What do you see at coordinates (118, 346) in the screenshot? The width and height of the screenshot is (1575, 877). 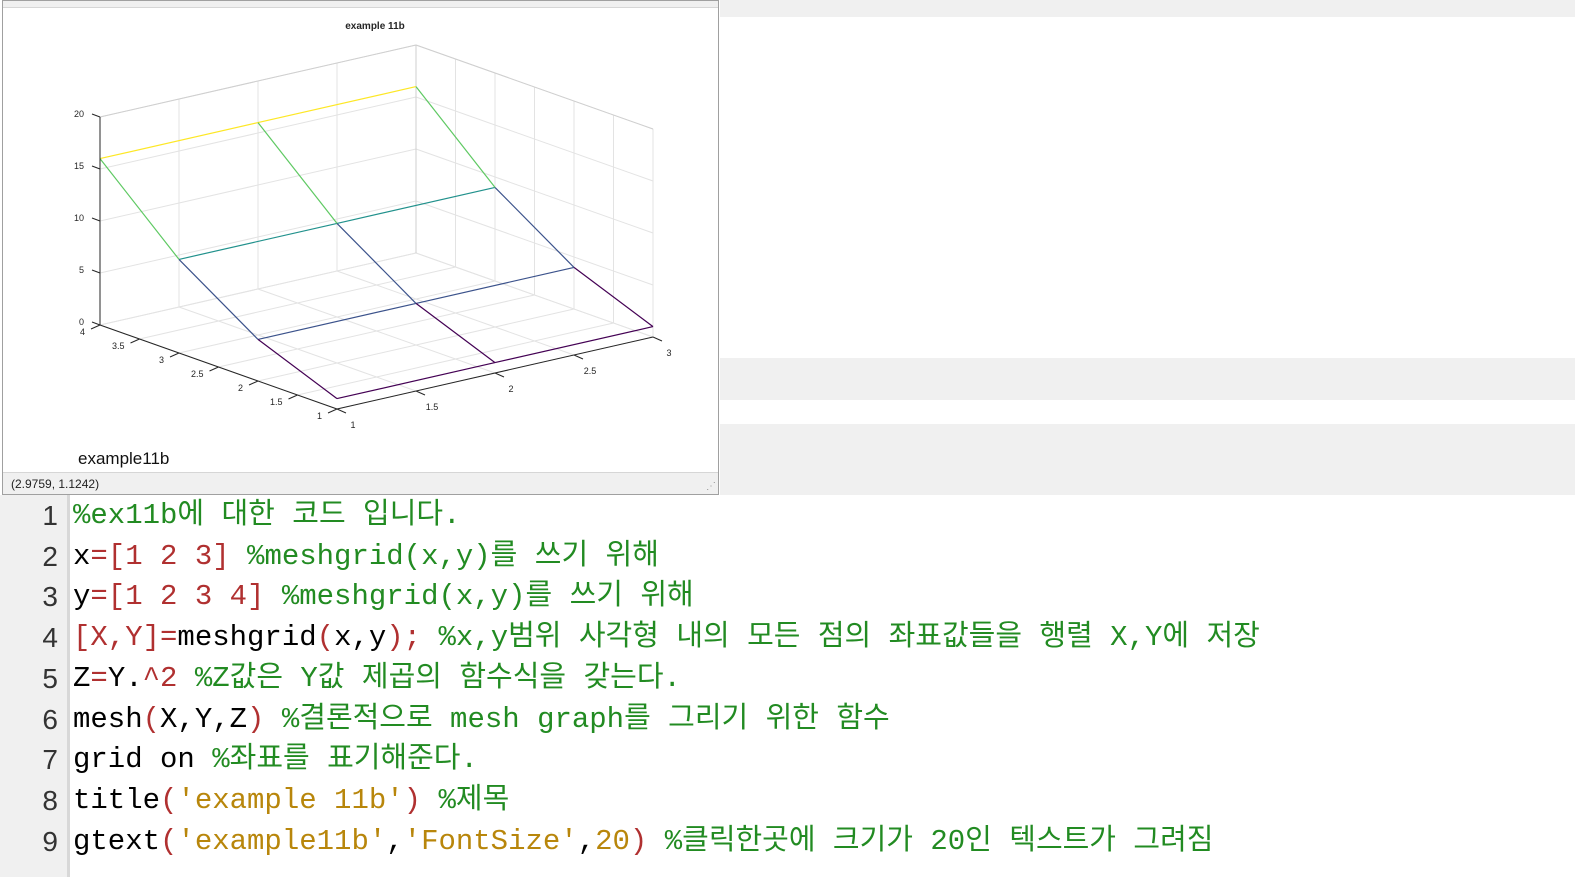 I see `y-tick-label: 3.5` at bounding box center [118, 346].